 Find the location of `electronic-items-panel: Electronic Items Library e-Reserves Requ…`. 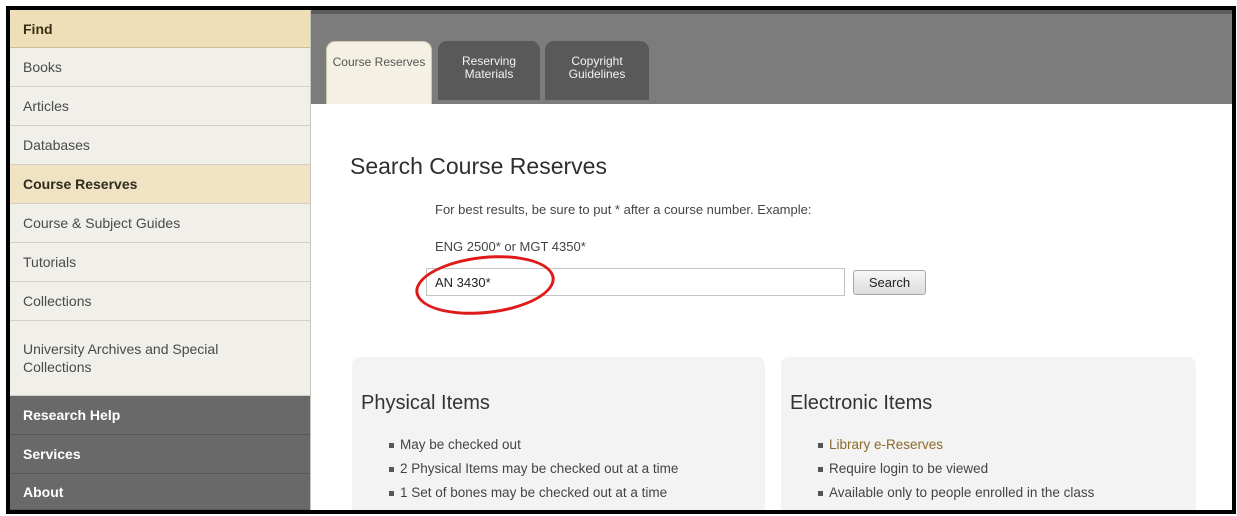

electronic-items-panel: Electronic Items Library e-Reserves Requ… is located at coordinates (988, 433).